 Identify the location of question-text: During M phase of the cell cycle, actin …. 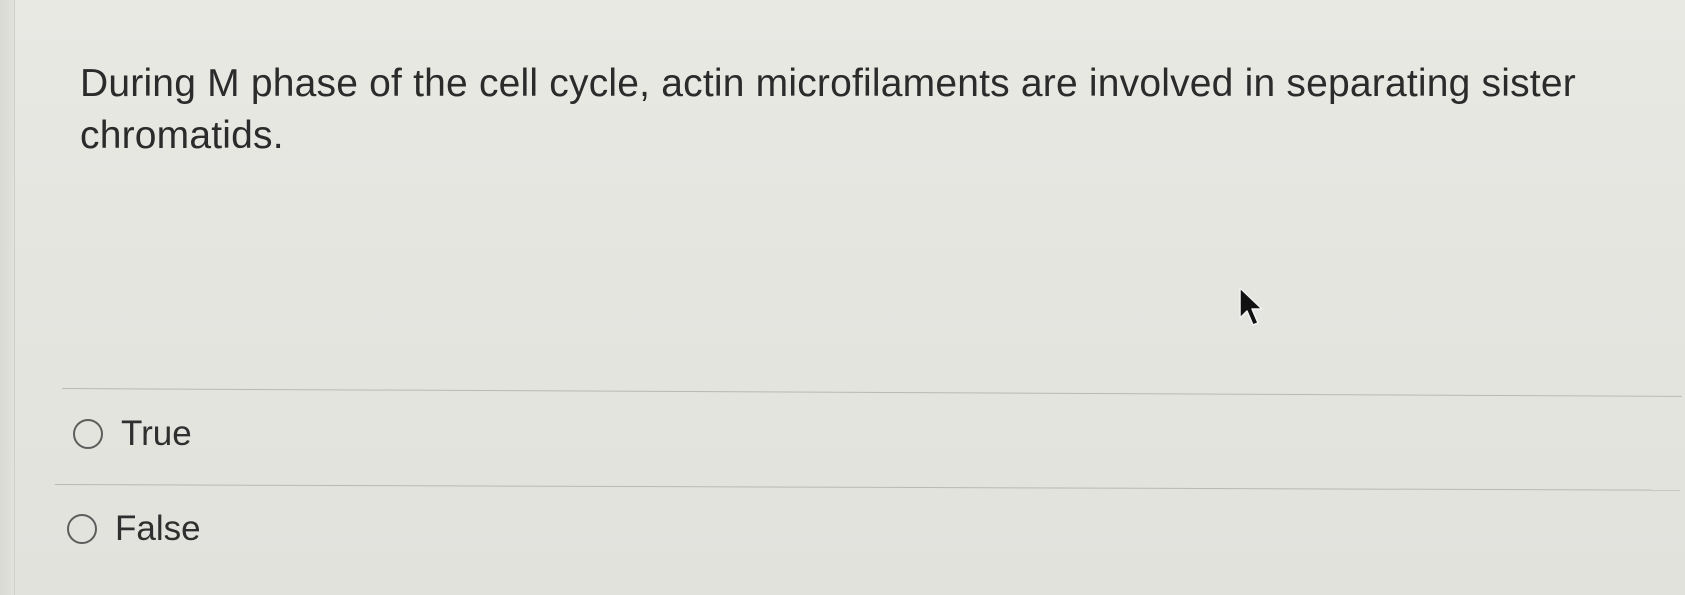
(828, 109).